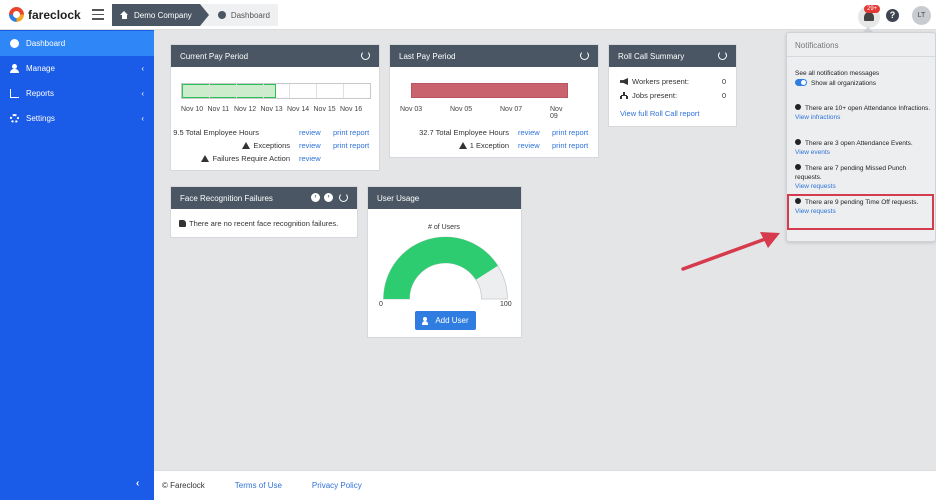 The image size is (936, 500). What do you see at coordinates (214, 56) in the screenshot?
I see `panel-title: Current Pay Period` at bounding box center [214, 56].